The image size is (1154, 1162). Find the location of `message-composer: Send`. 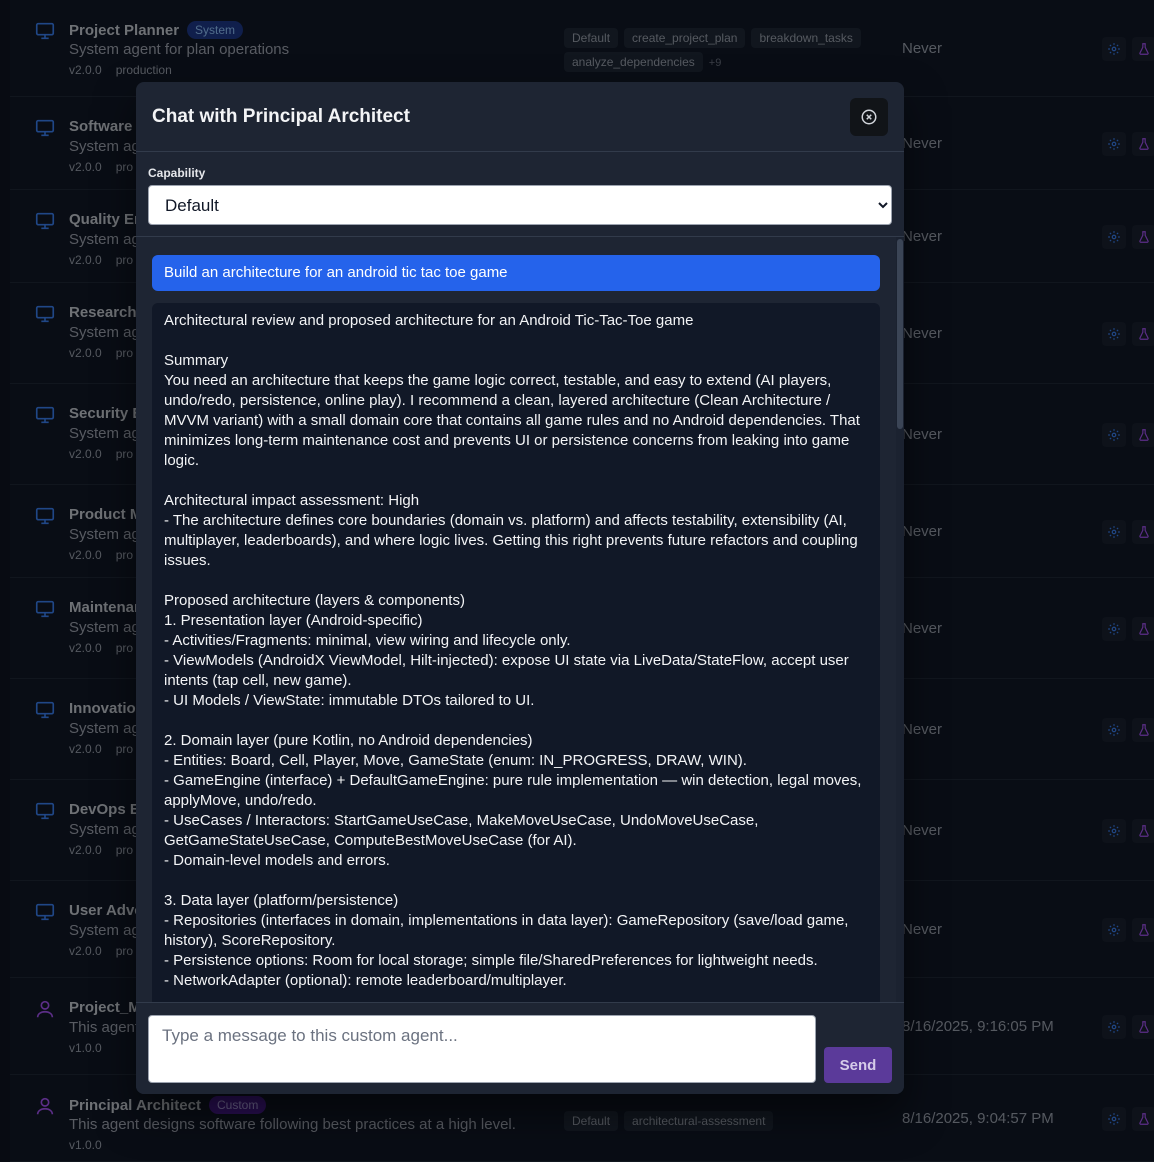

message-composer: Send is located at coordinates (520, 1048).